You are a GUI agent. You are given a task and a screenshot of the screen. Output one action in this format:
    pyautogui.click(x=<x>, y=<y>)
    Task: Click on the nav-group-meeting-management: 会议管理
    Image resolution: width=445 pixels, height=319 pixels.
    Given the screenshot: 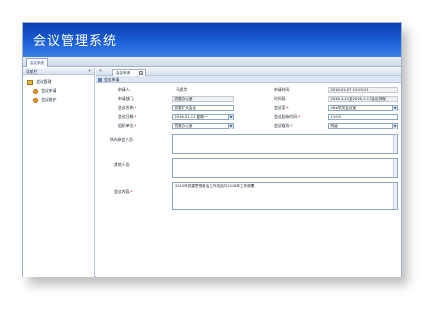 What is the action you would take?
    pyautogui.click(x=58, y=81)
    